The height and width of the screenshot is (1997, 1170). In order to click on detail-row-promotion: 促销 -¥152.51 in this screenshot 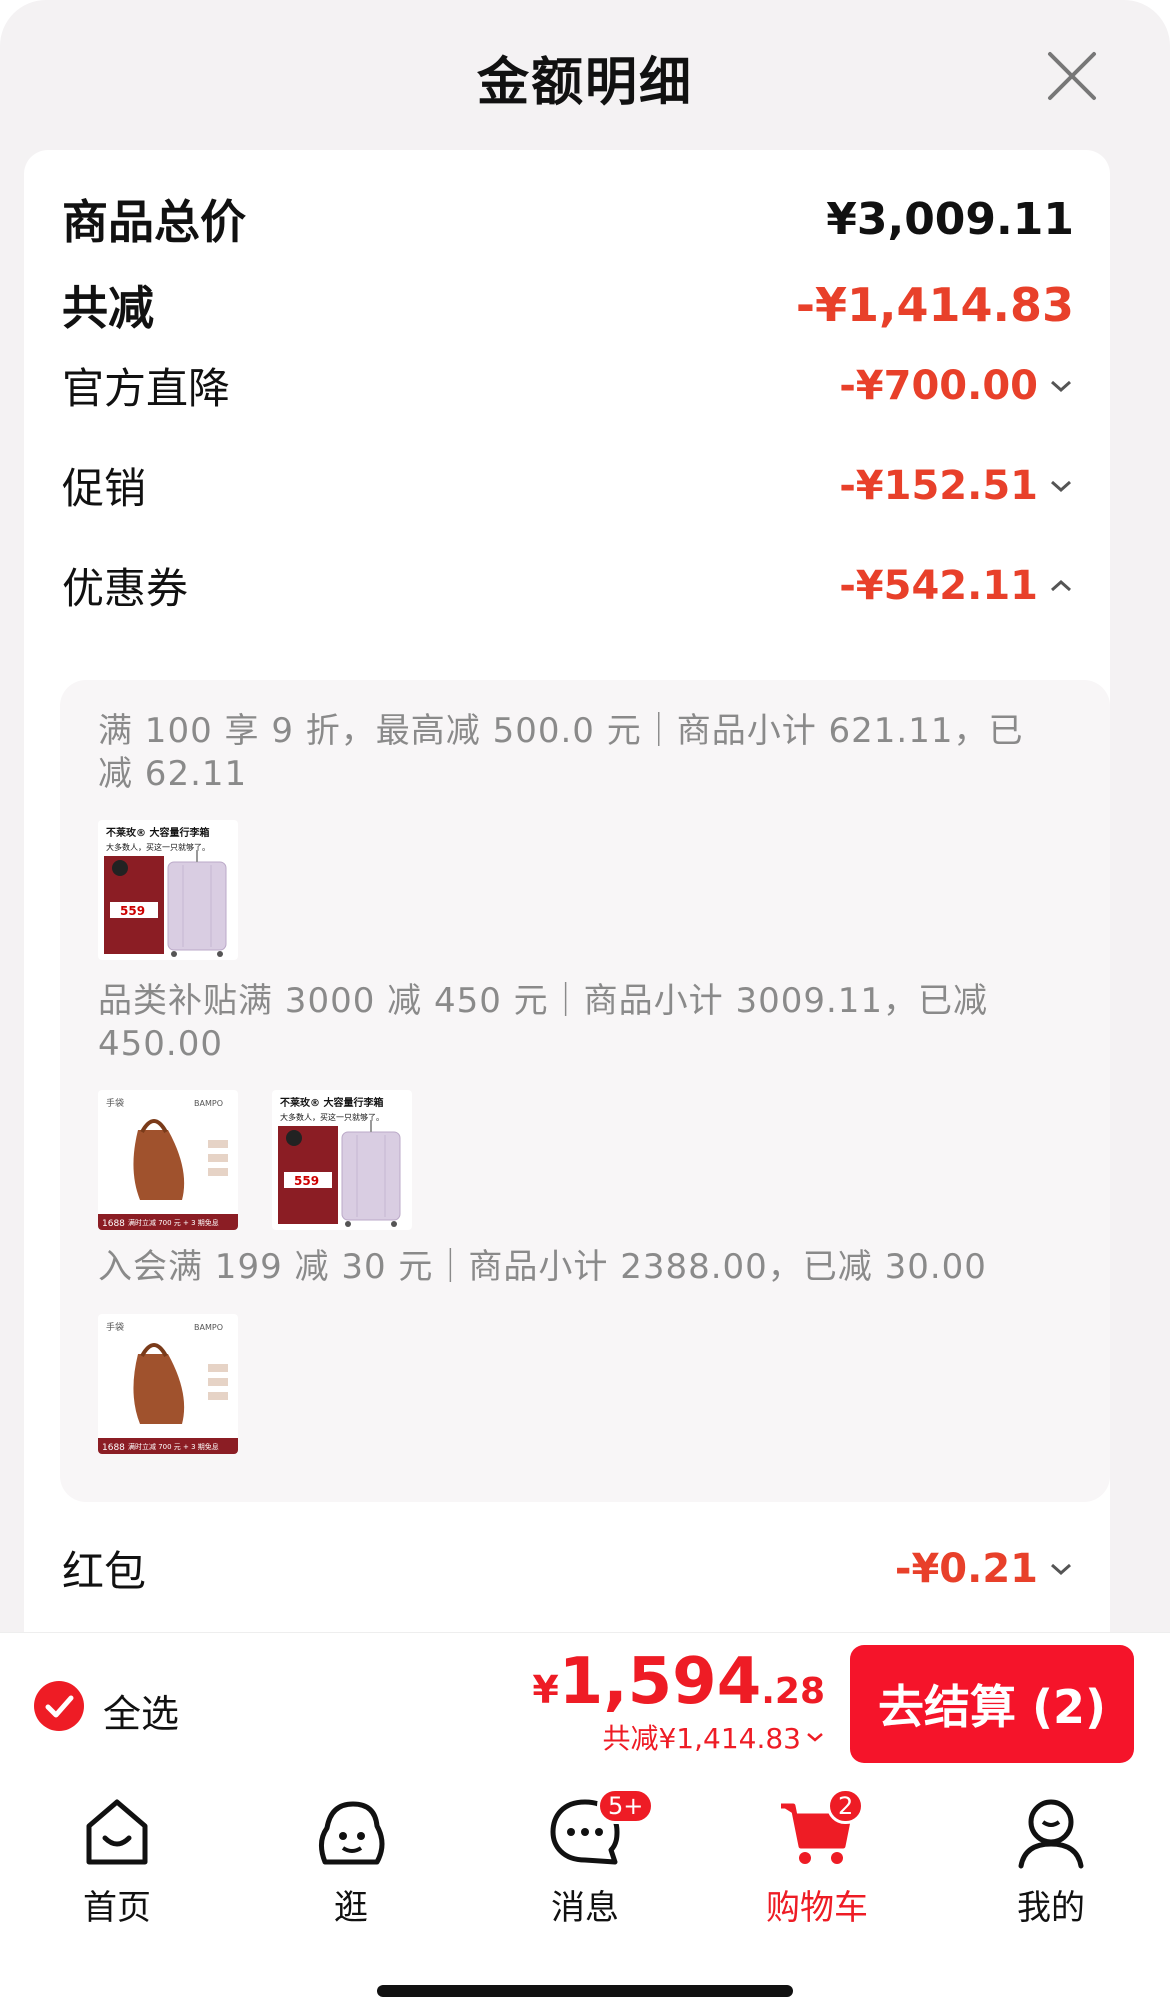, I will do `click(568, 485)`.